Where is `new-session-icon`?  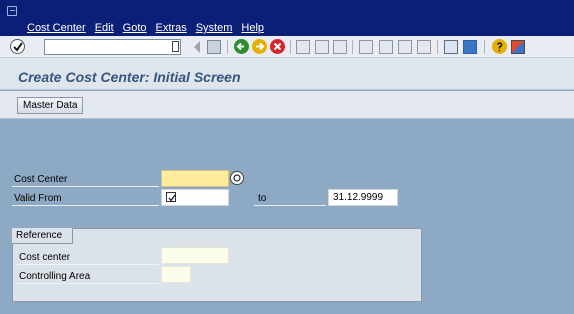
new-session-icon is located at coordinates (451, 47).